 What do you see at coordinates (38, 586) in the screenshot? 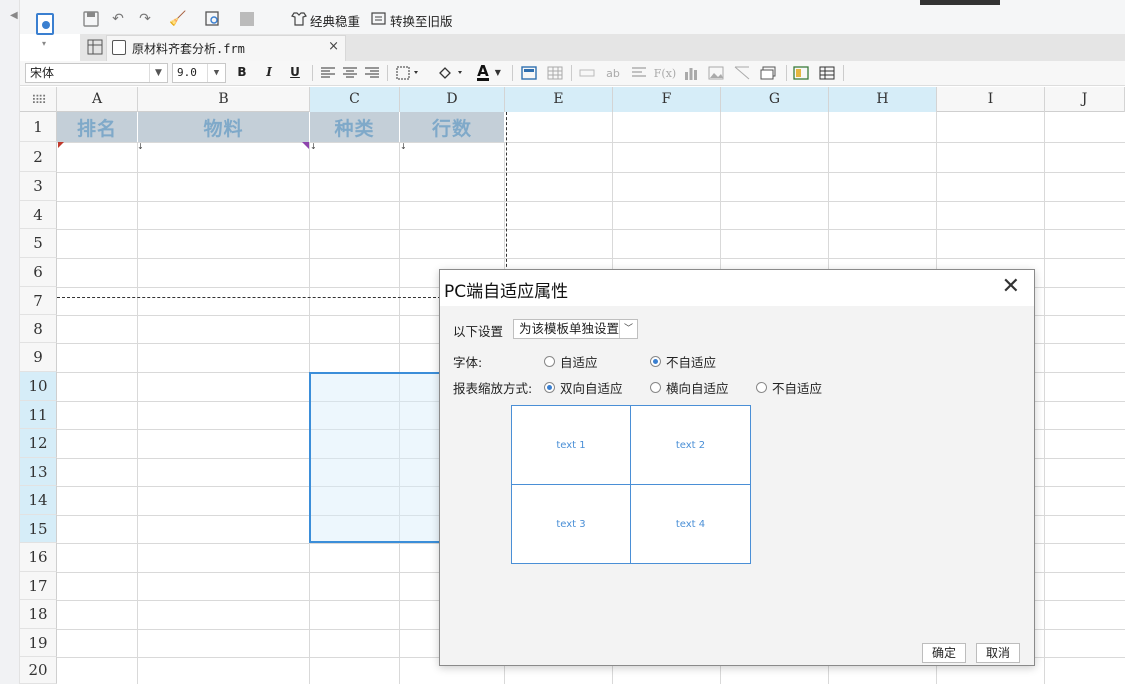
I see `row-header-17: 17` at bounding box center [38, 586].